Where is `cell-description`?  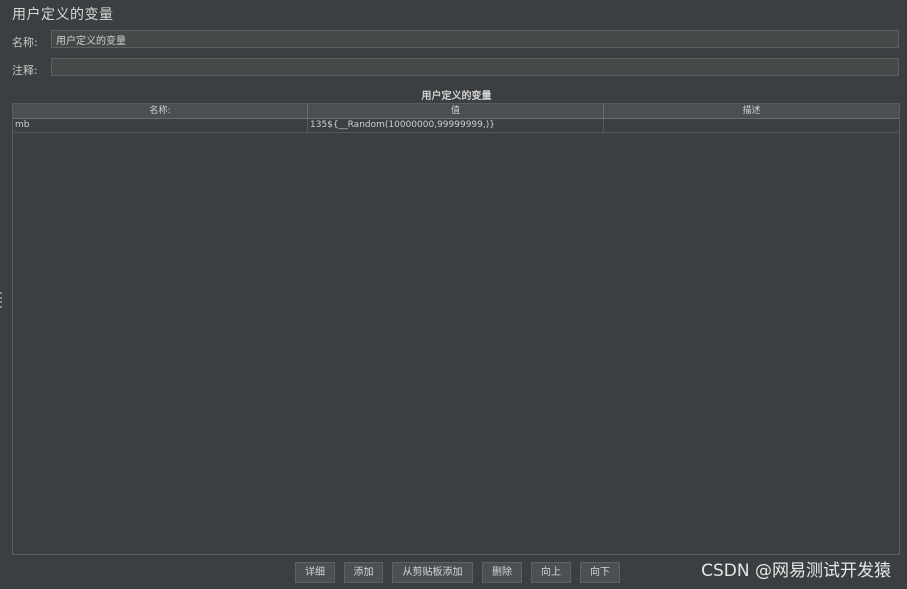 cell-description is located at coordinates (751, 125).